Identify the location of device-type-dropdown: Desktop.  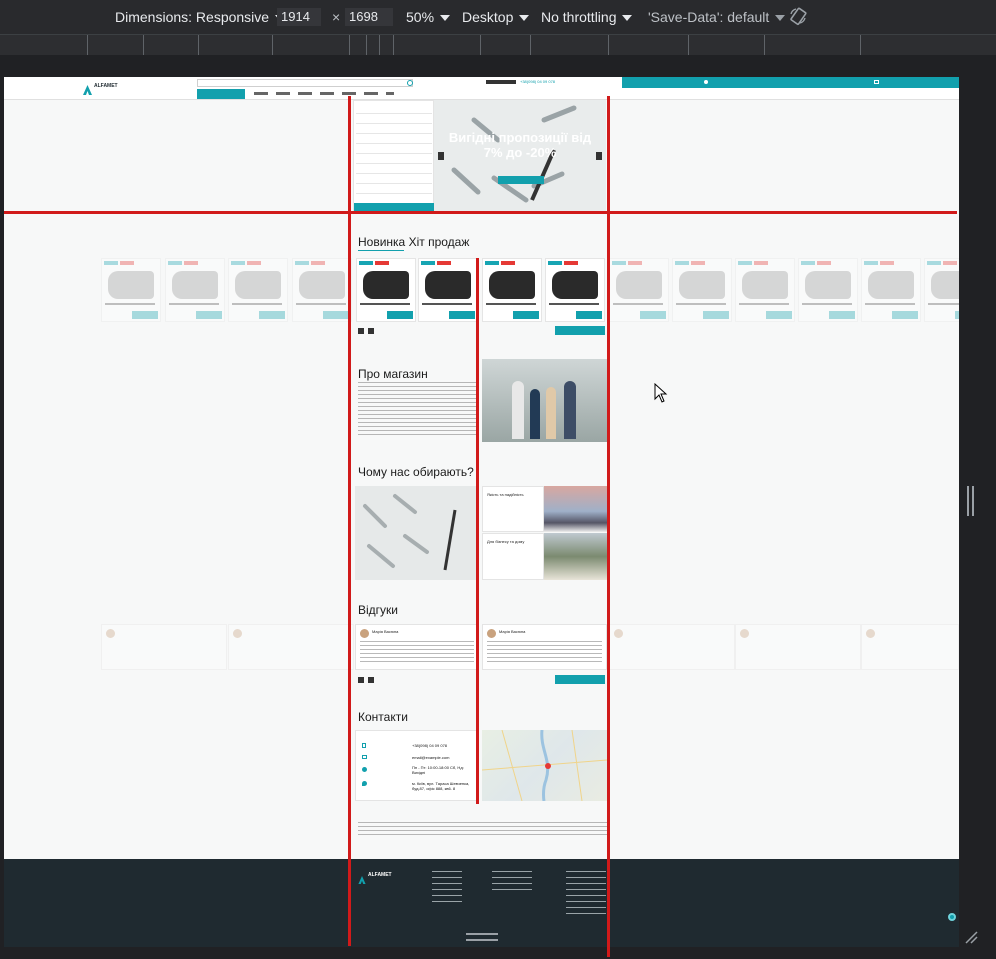
(496, 17).